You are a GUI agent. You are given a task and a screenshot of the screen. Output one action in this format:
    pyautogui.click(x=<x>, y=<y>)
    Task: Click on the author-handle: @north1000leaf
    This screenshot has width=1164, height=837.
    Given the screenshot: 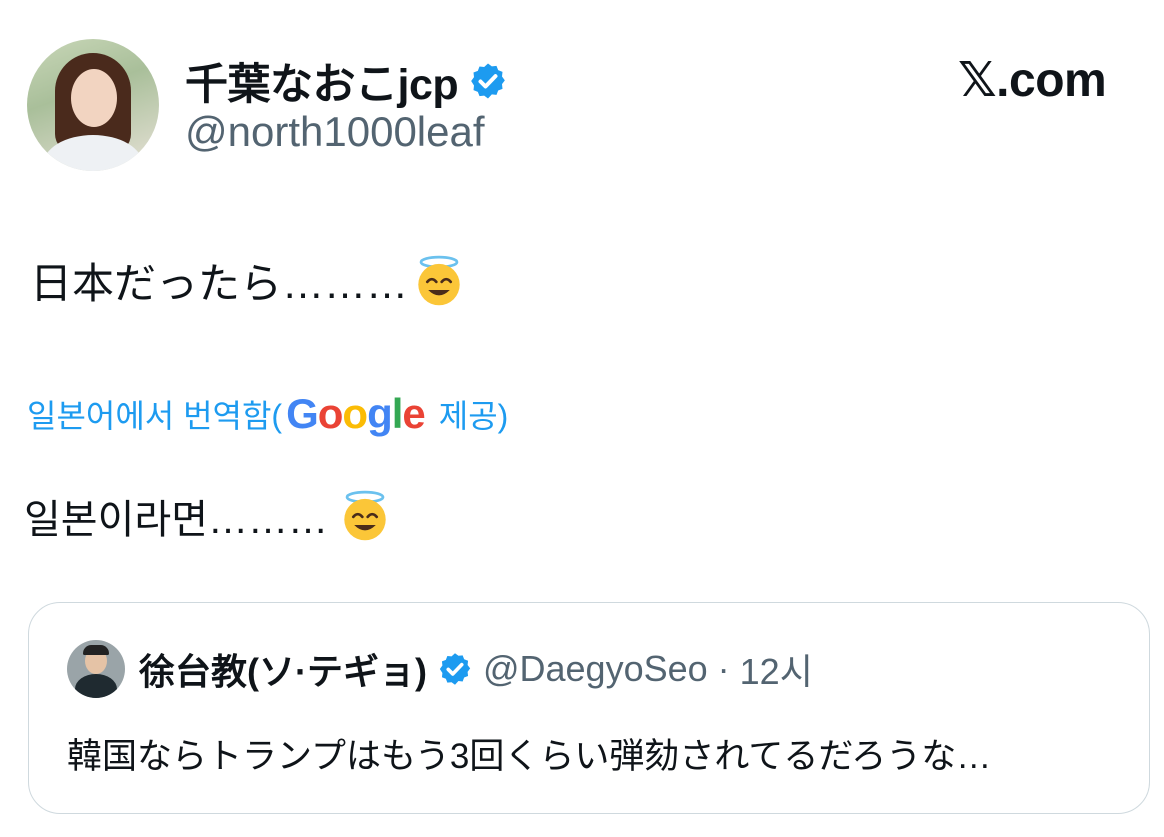 What is the action you would take?
    pyautogui.click(x=335, y=132)
    